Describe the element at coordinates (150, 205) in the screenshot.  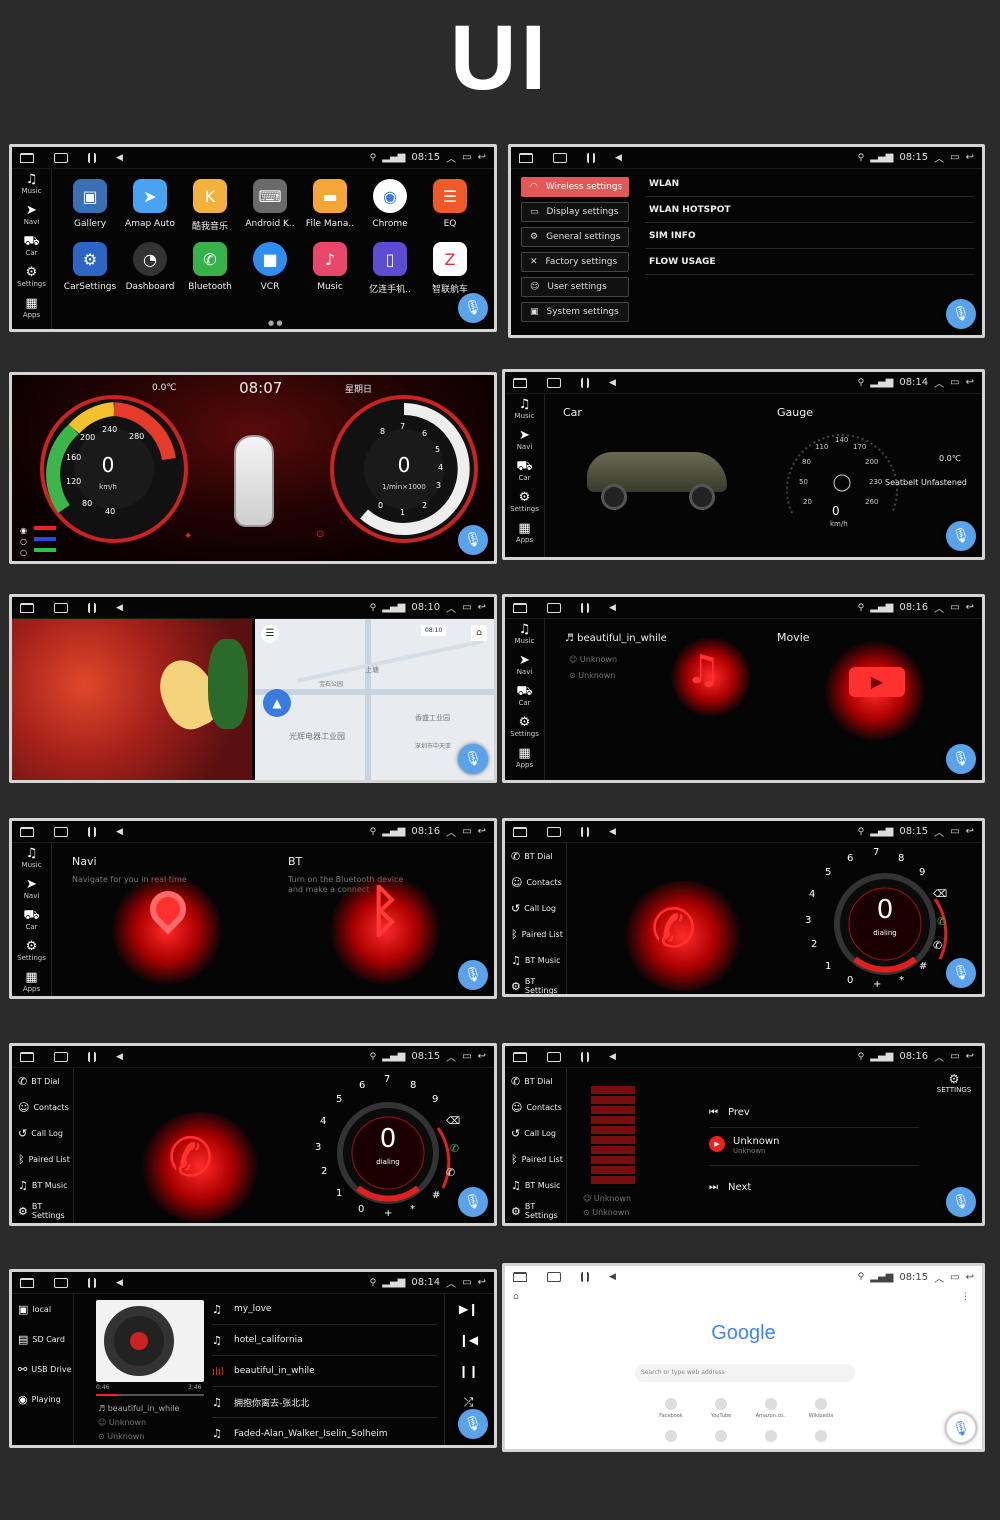
I see `app-amap: ➤ Amap Auto` at that location.